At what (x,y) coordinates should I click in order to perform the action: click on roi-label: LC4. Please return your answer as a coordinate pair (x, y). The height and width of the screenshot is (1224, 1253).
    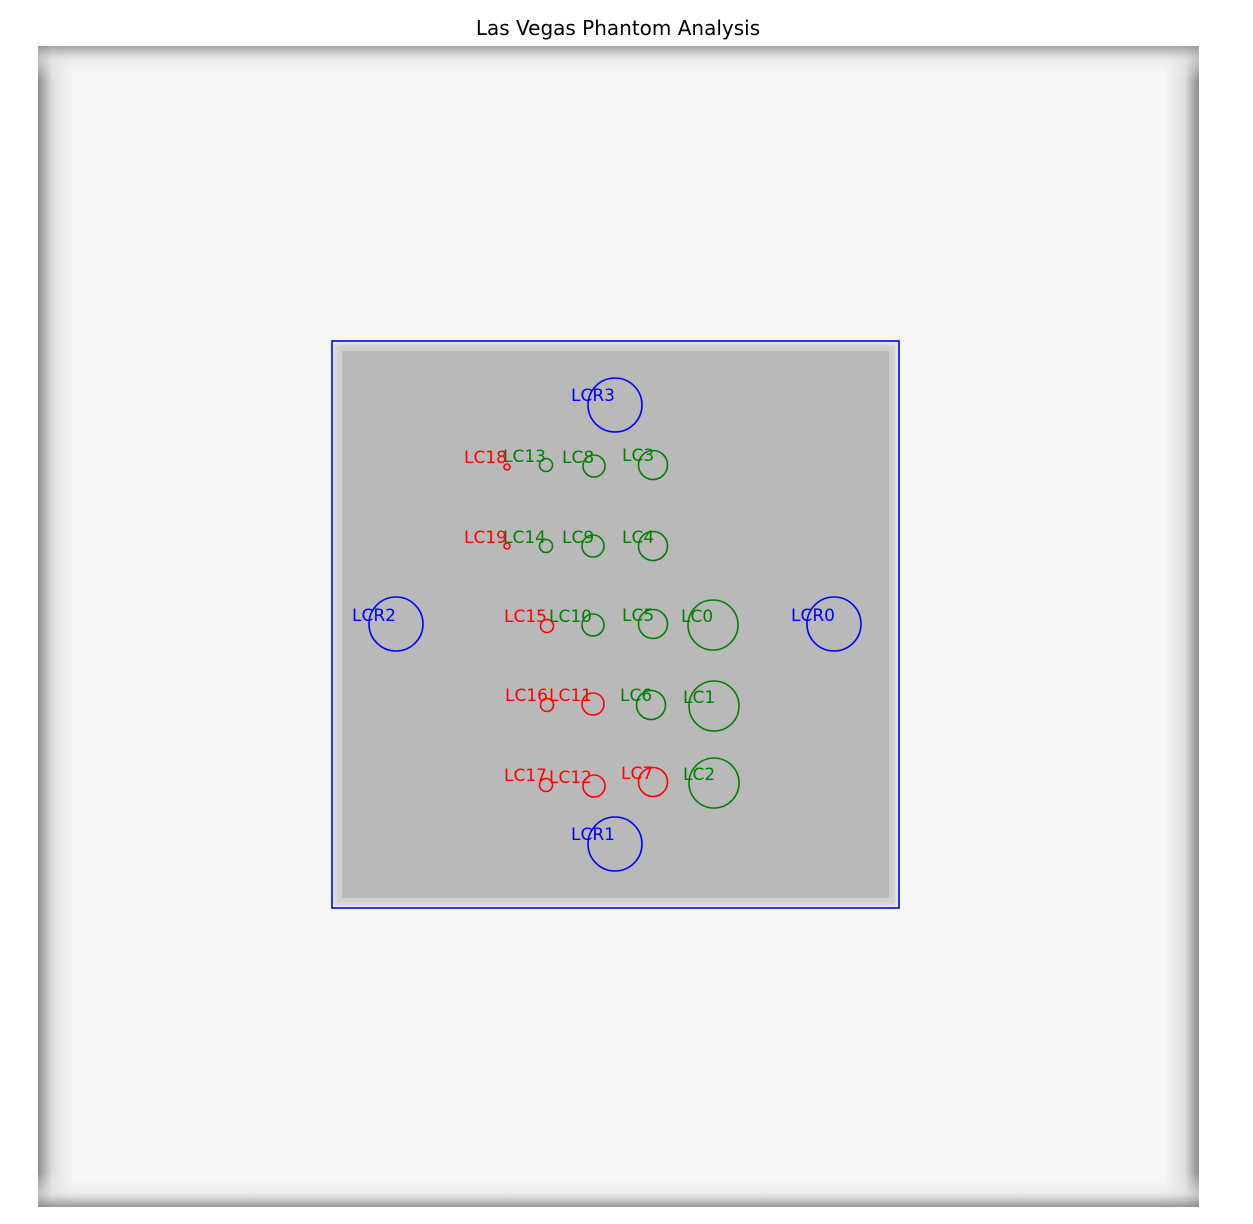
    Looking at the image, I should click on (638, 538).